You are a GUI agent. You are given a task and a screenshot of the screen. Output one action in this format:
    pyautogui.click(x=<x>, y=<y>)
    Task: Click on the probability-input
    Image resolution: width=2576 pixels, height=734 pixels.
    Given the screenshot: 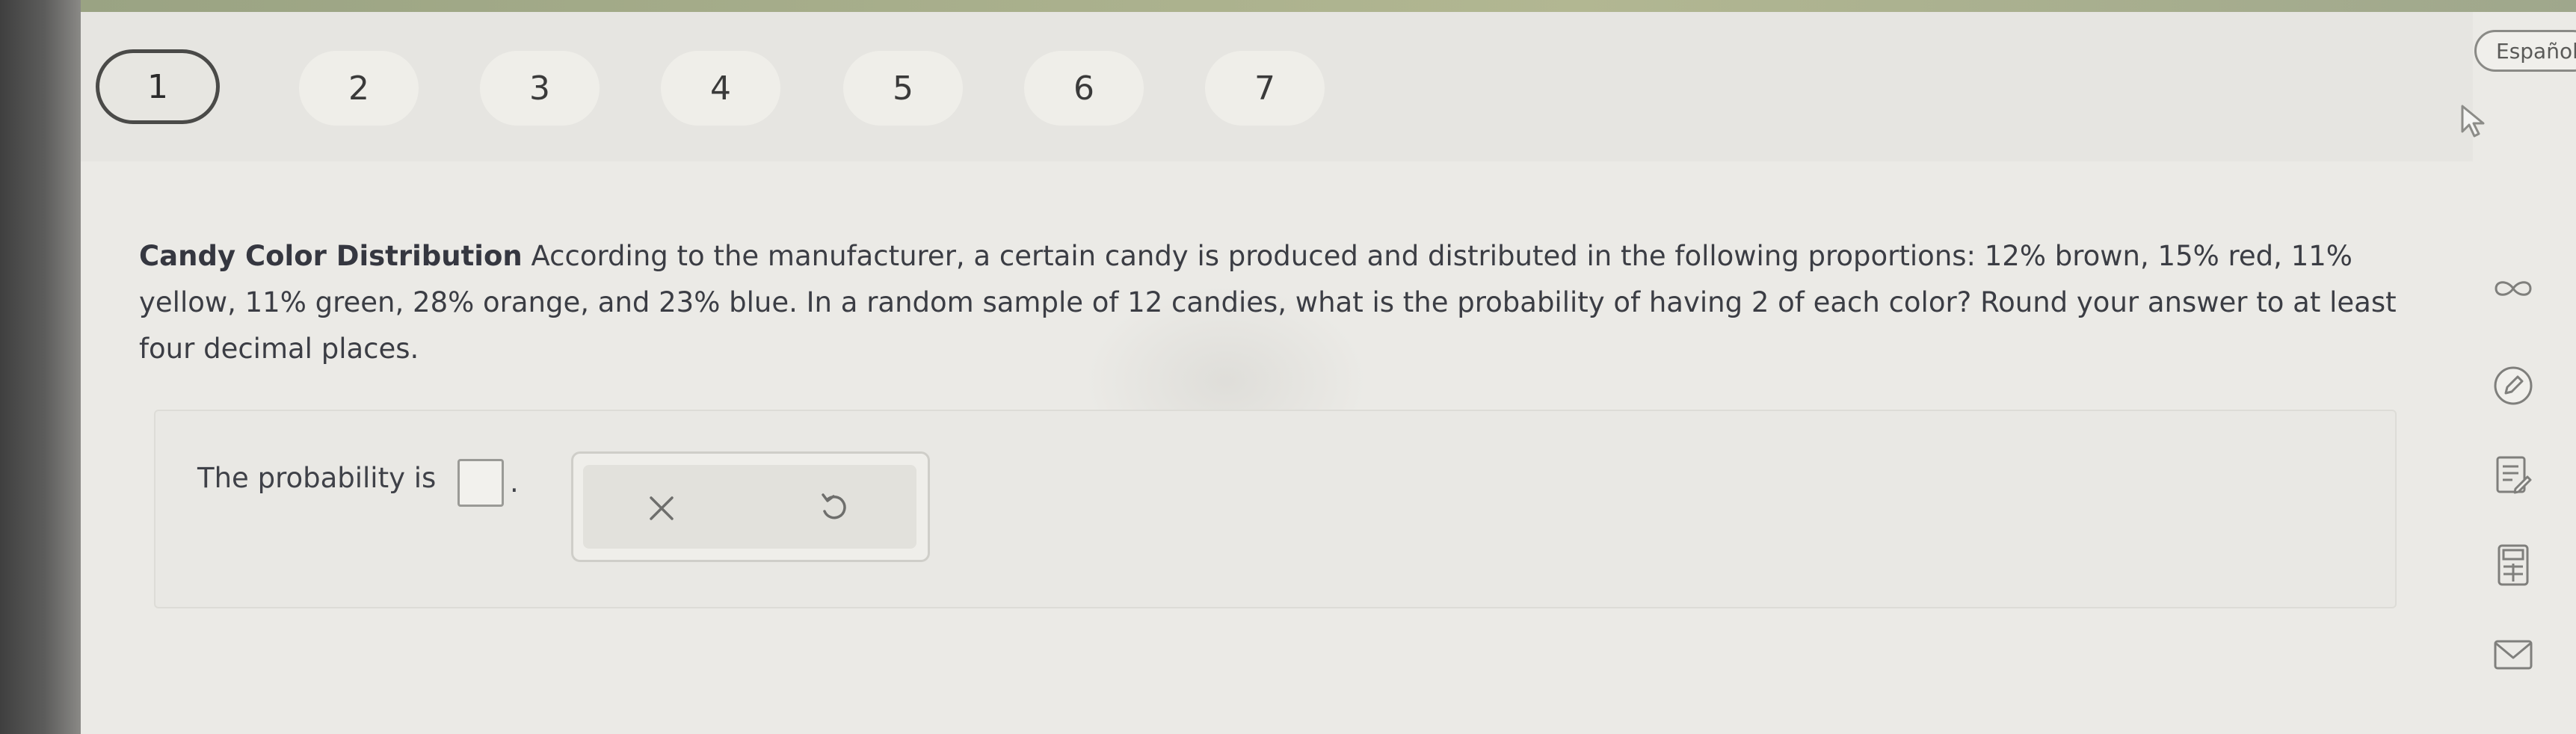 What is the action you would take?
    pyautogui.click(x=480, y=483)
    